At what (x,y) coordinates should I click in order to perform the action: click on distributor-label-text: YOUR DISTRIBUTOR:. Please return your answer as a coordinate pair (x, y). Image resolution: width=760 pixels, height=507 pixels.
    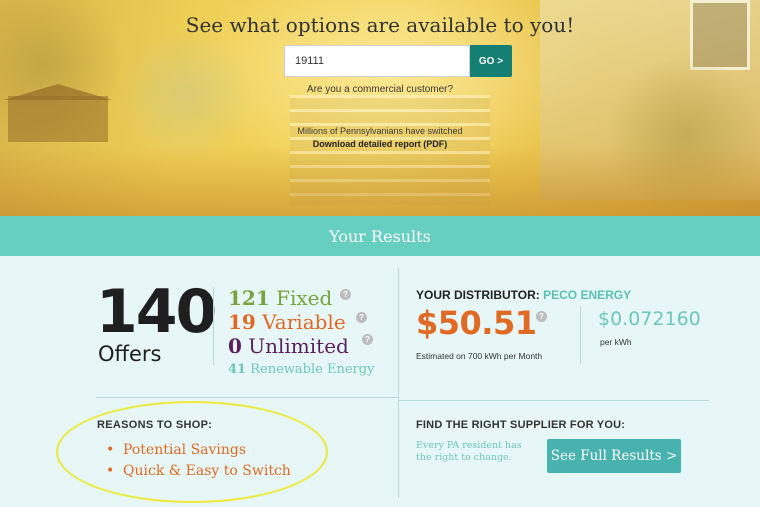
    Looking at the image, I should click on (478, 295).